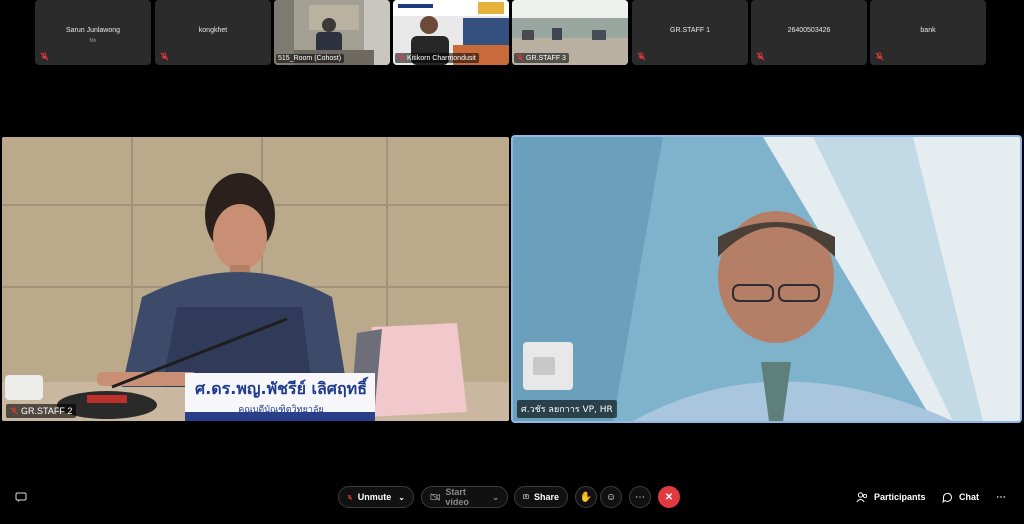 This screenshot has height=524, width=1024. I want to click on participant-name: 26400503426, so click(809, 30).